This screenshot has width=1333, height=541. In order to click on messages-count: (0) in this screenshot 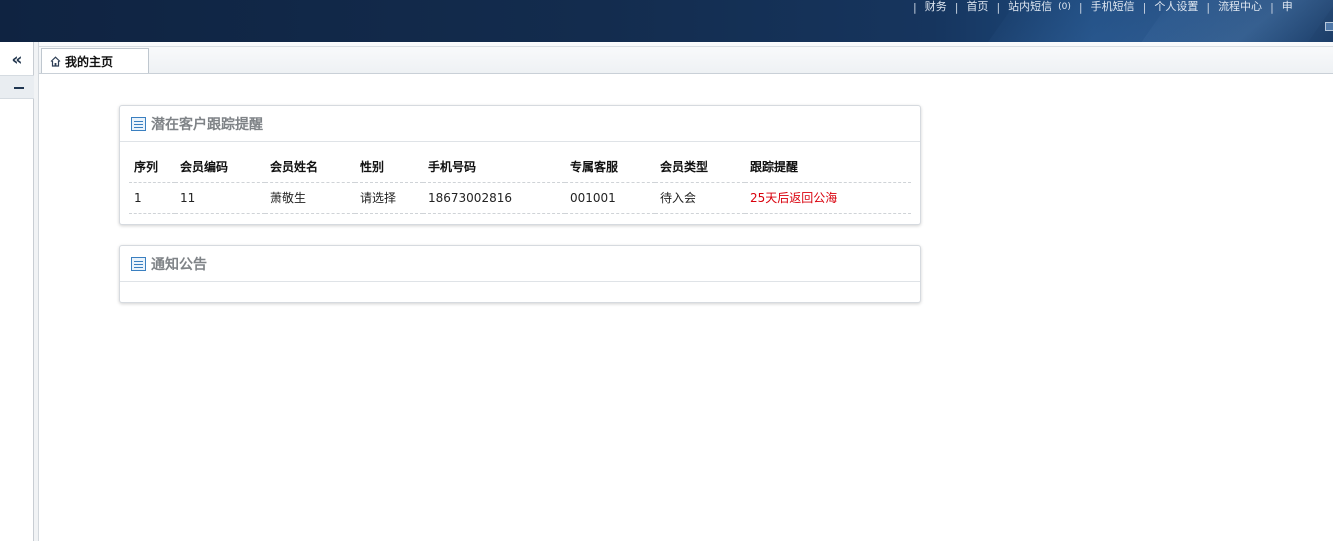, I will do `click(1064, 7)`.